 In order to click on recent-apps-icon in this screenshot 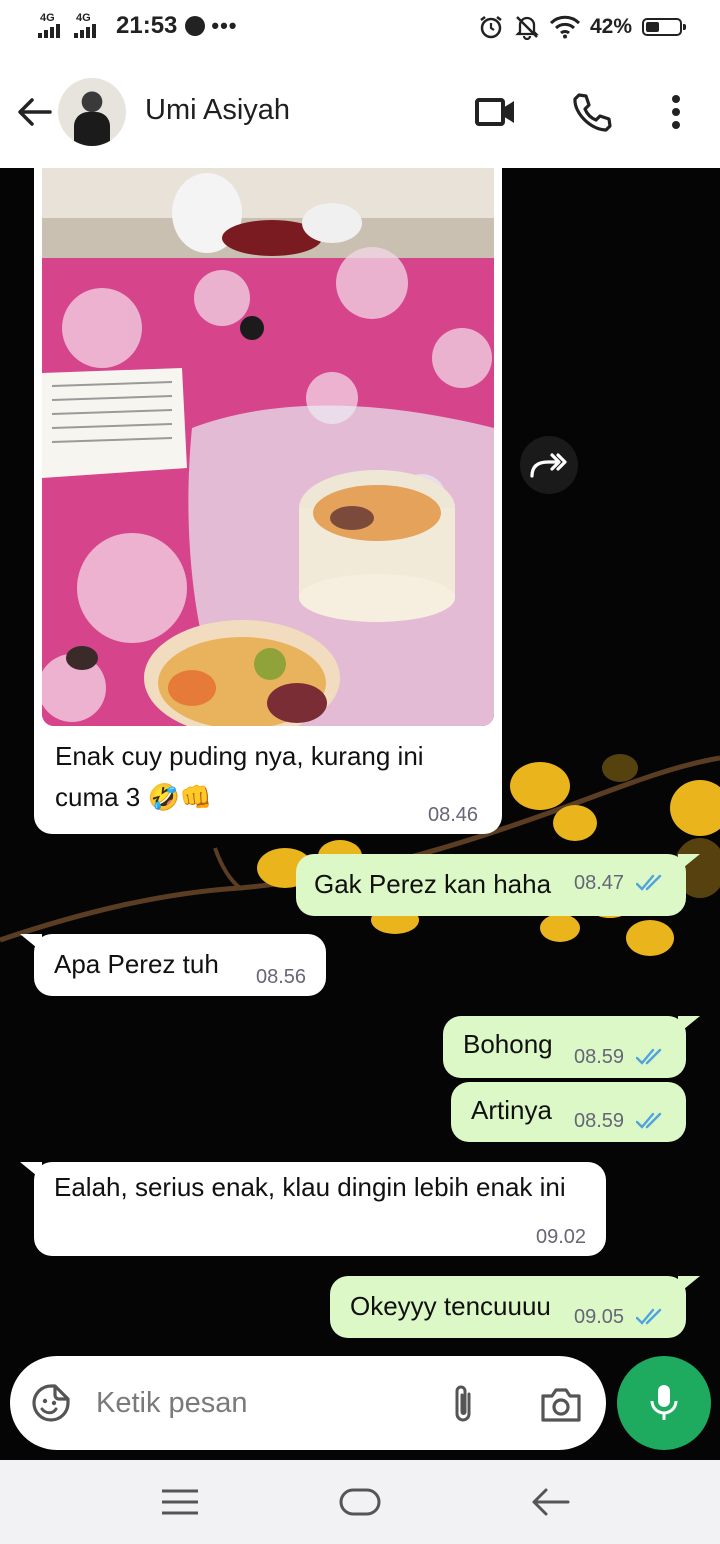, I will do `click(180, 1502)`.